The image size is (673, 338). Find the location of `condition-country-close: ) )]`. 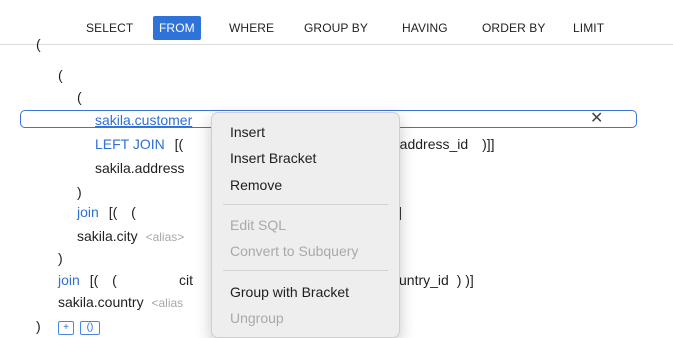

condition-country-close: ) )] is located at coordinates (465, 280).